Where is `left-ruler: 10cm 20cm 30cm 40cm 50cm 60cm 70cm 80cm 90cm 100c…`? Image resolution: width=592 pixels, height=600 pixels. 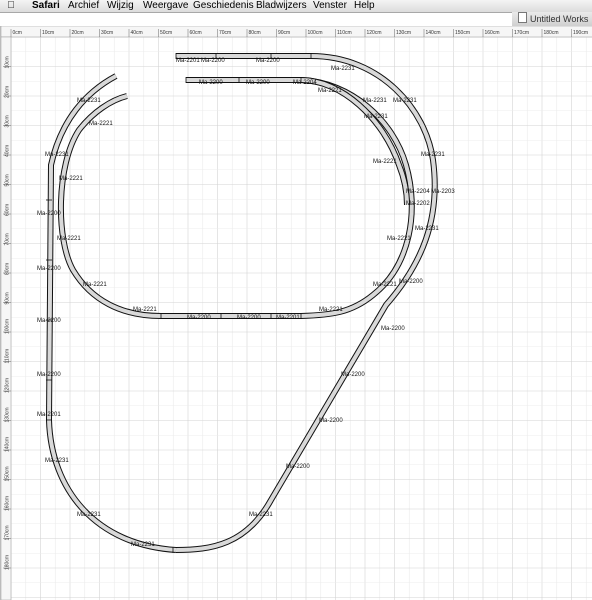
left-ruler: 10cm 20cm 30cm 40cm 50cm 60cm 70cm 80cm 90cm 100c… is located at coordinates (6, 318).